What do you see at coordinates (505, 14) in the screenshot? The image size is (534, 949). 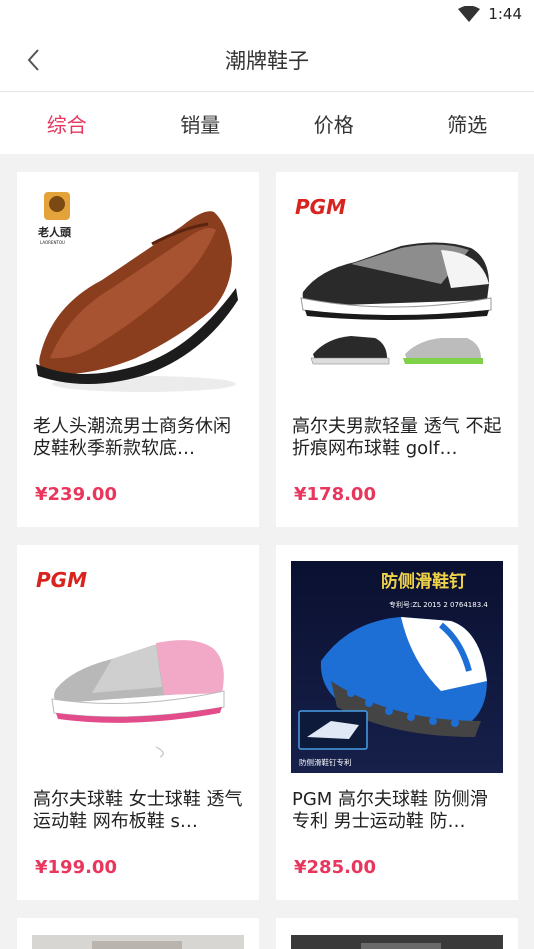 I see `status-time: 1:44` at bounding box center [505, 14].